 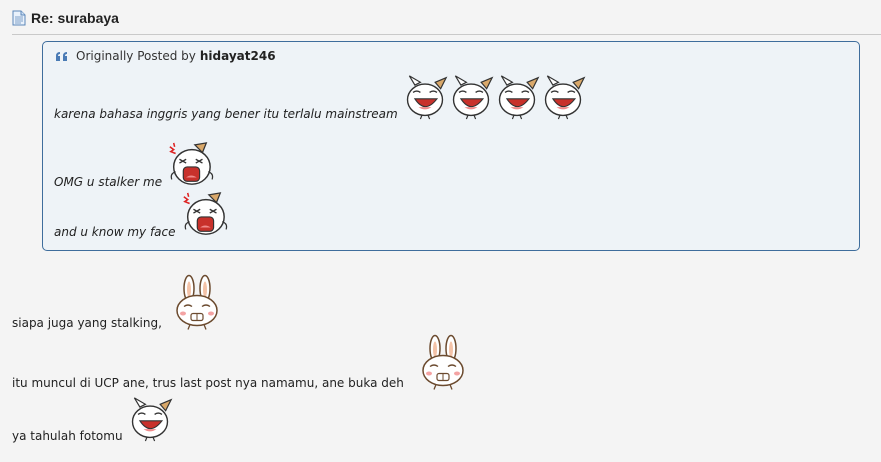 What do you see at coordinates (92, 419) in the screenshot?
I see `post-body-line: ya tahulah fotomu` at bounding box center [92, 419].